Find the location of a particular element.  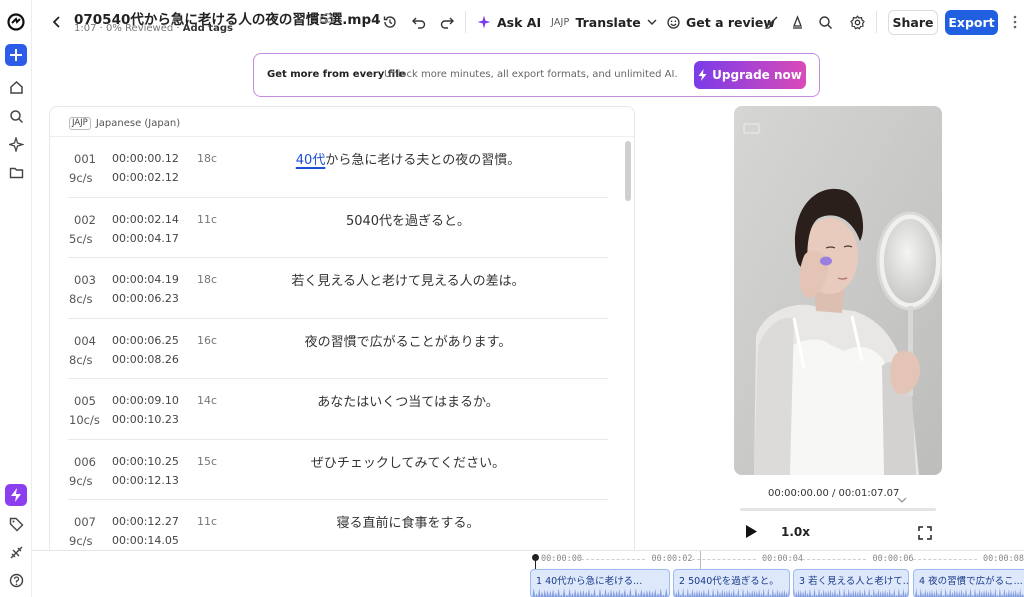

playback-progress-bar is located at coordinates (838, 509).